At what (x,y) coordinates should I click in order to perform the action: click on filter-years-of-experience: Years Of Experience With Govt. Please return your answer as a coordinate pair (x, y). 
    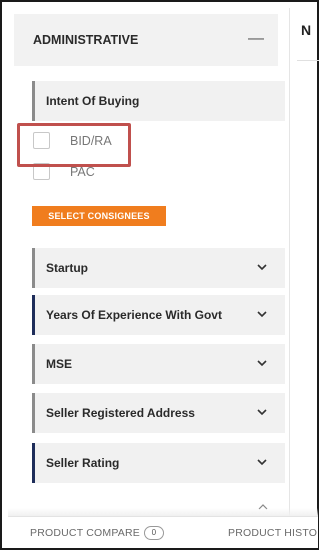
    Looking at the image, I should click on (158, 315).